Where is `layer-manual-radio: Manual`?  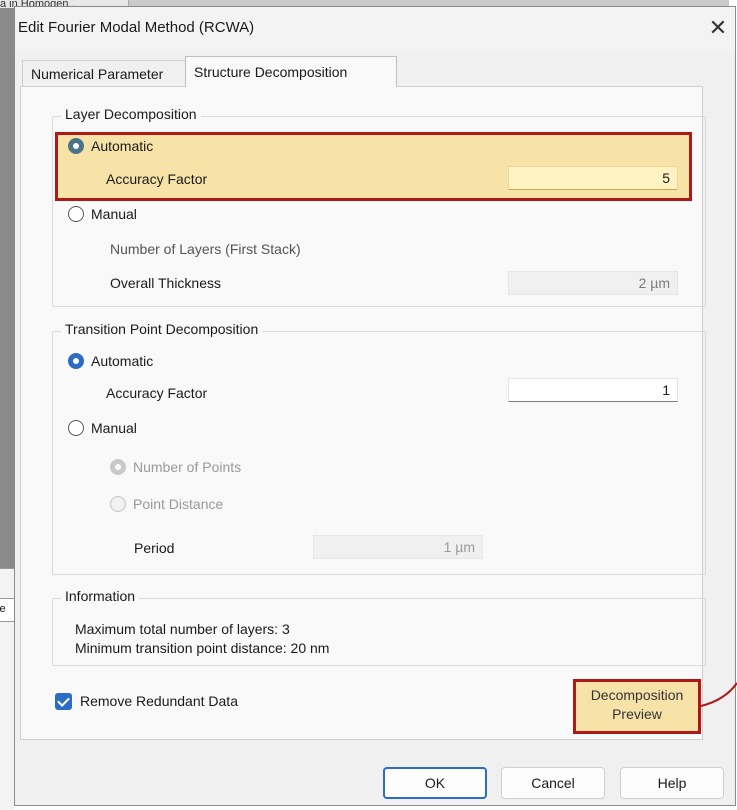 layer-manual-radio: Manual is located at coordinates (102, 214).